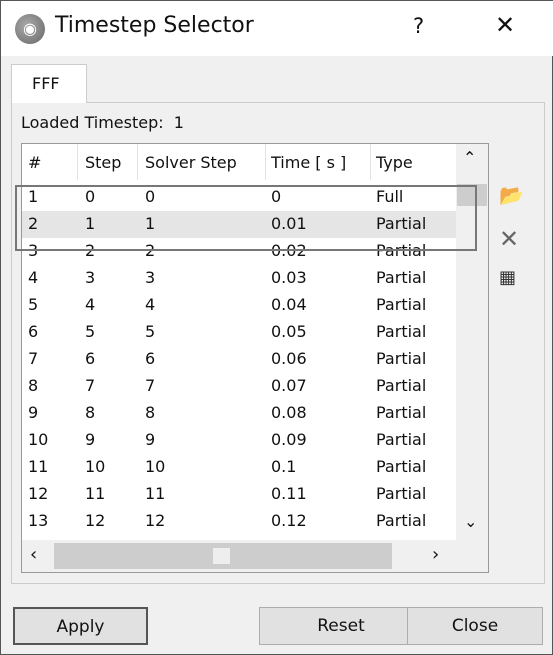 The width and height of the screenshot is (553, 655). Describe the element at coordinates (284, 466) in the screenshot. I see `table-cell: 0.1` at that location.